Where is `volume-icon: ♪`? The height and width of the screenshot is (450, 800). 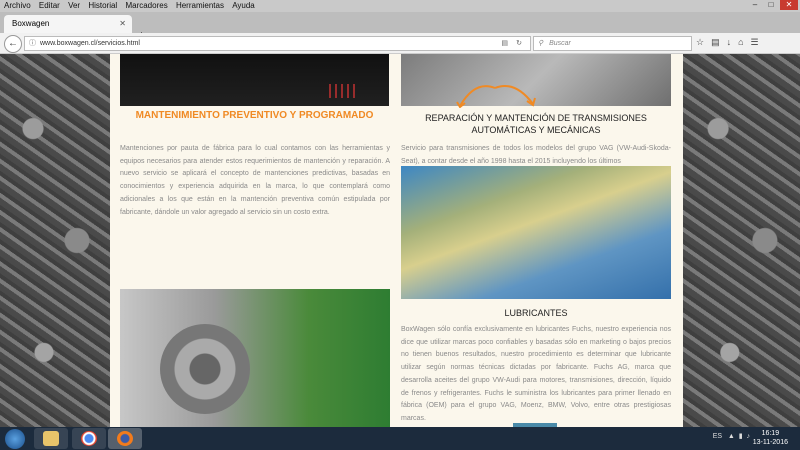 volume-icon: ♪ is located at coordinates (749, 436).